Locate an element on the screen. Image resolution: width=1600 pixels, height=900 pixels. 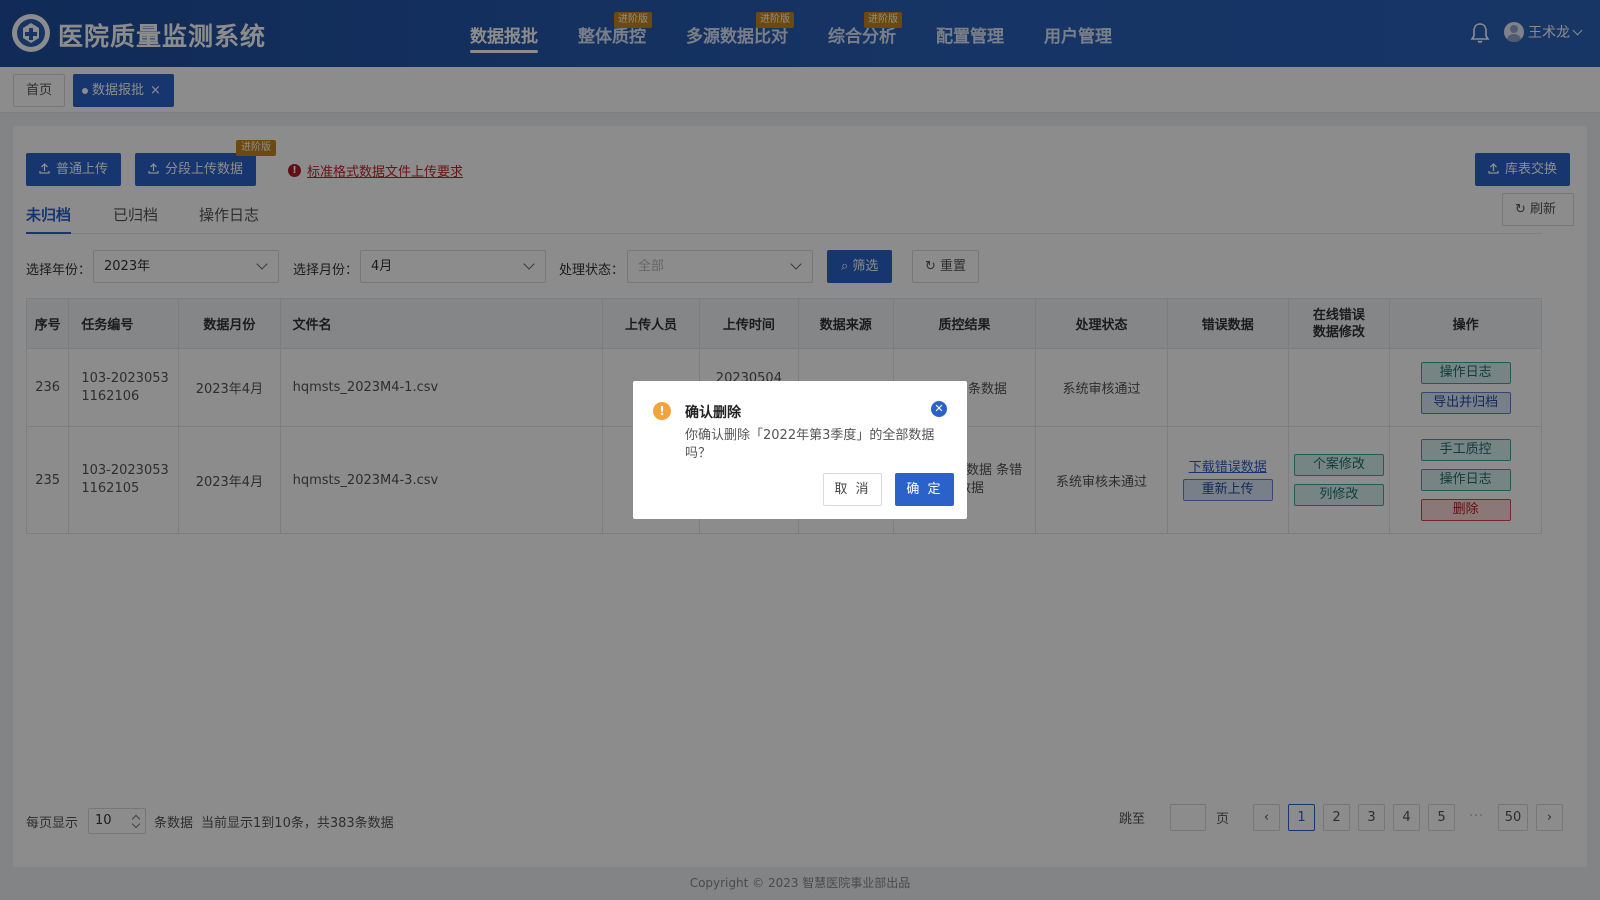
warning-icon: ! is located at coordinates (662, 411).